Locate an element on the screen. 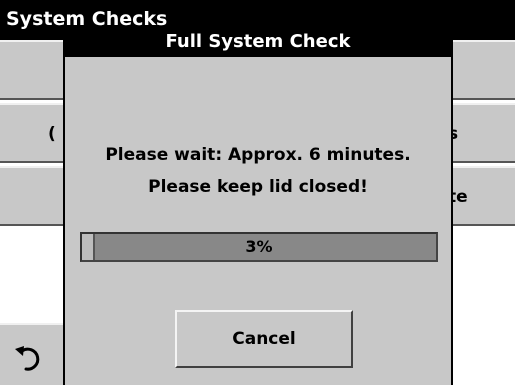  dialog-message-wait: Please wait: Approx. 6 minutes. is located at coordinates (258, 155).